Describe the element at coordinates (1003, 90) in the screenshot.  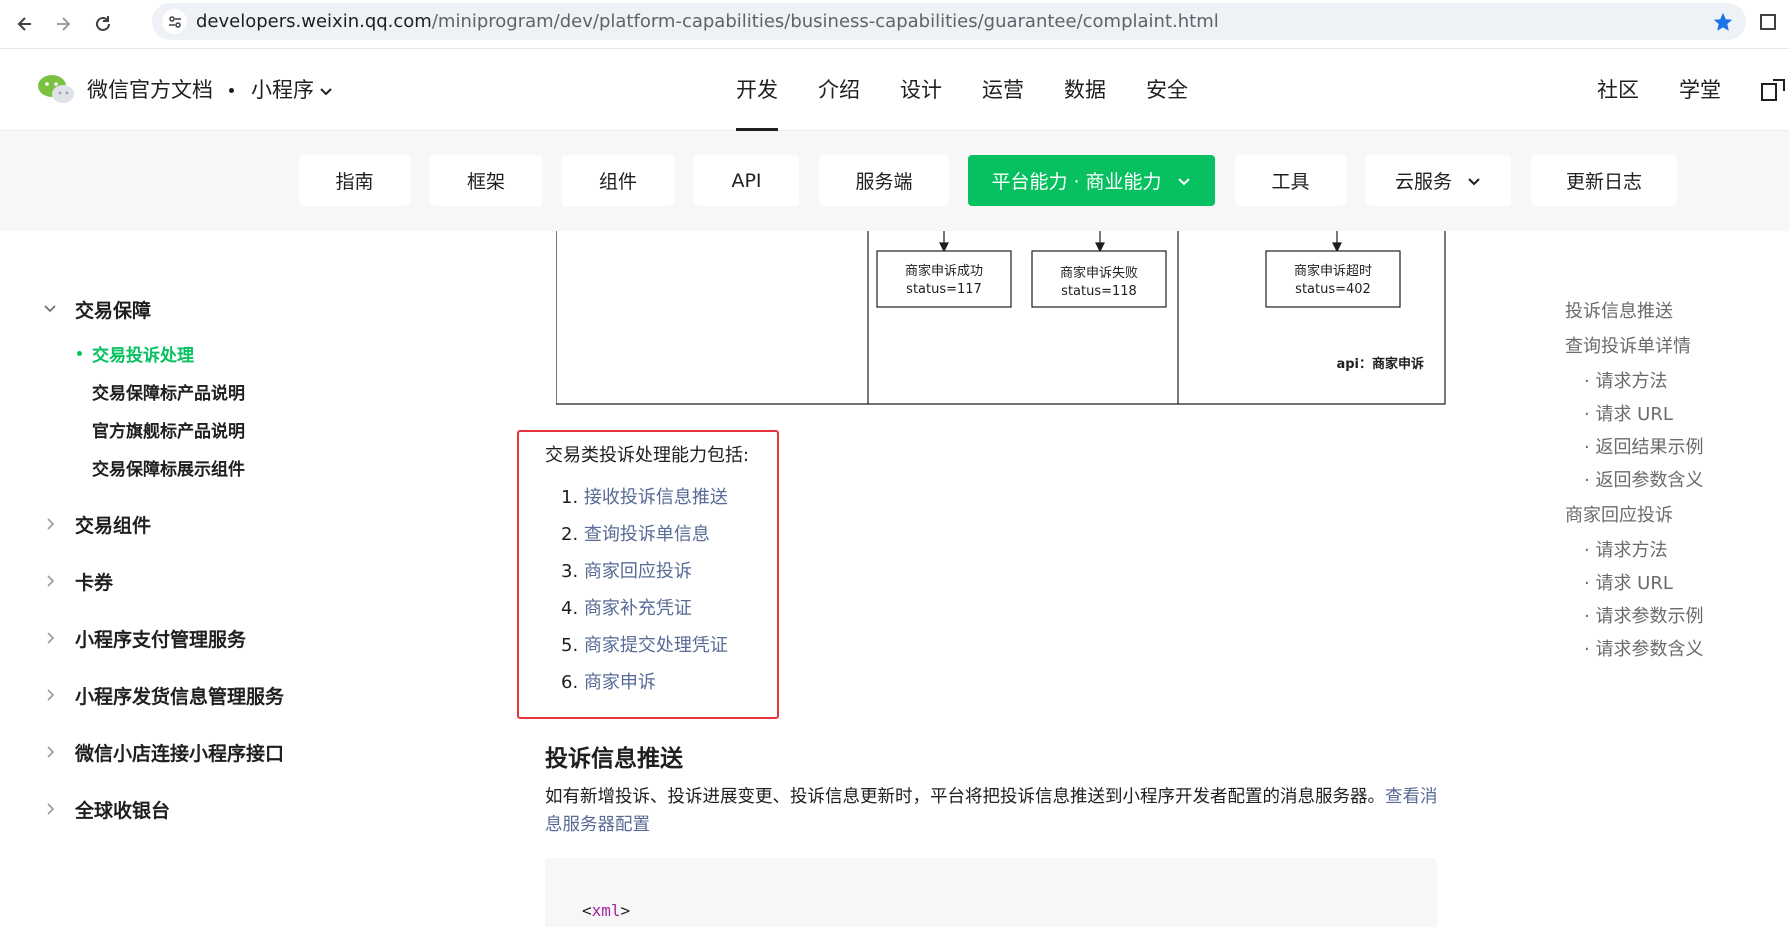
I see `tab-operation: 运营` at that location.